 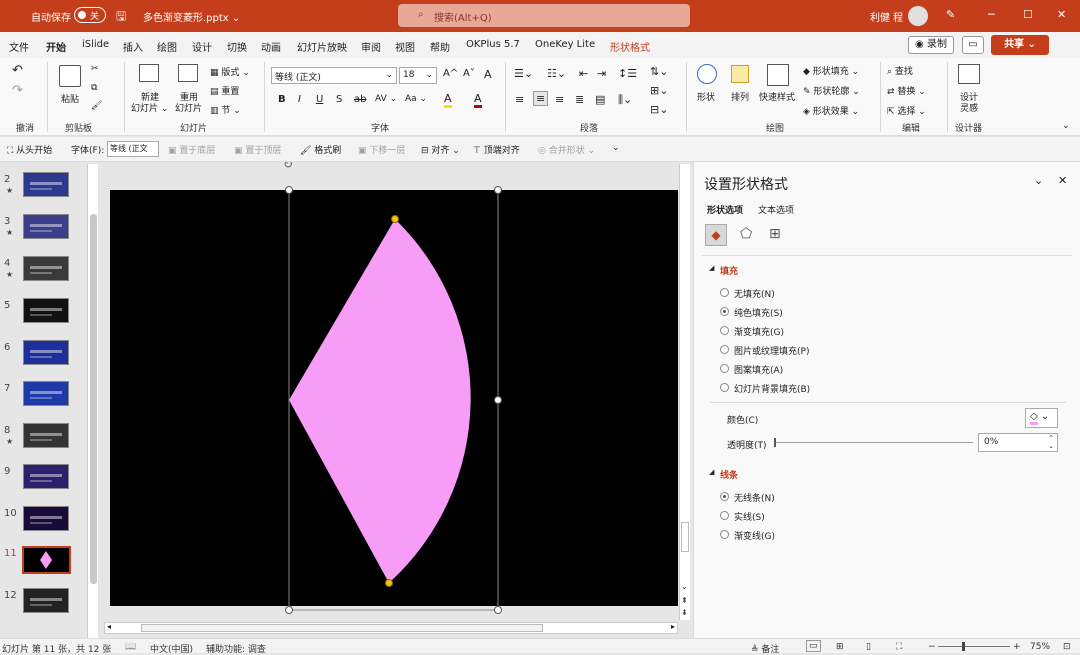 What do you see at coordinates (906, 90) in the screenshot?
I see `replace-button: ⇄ 替换 ⌄` at bounding box center [906, 90].